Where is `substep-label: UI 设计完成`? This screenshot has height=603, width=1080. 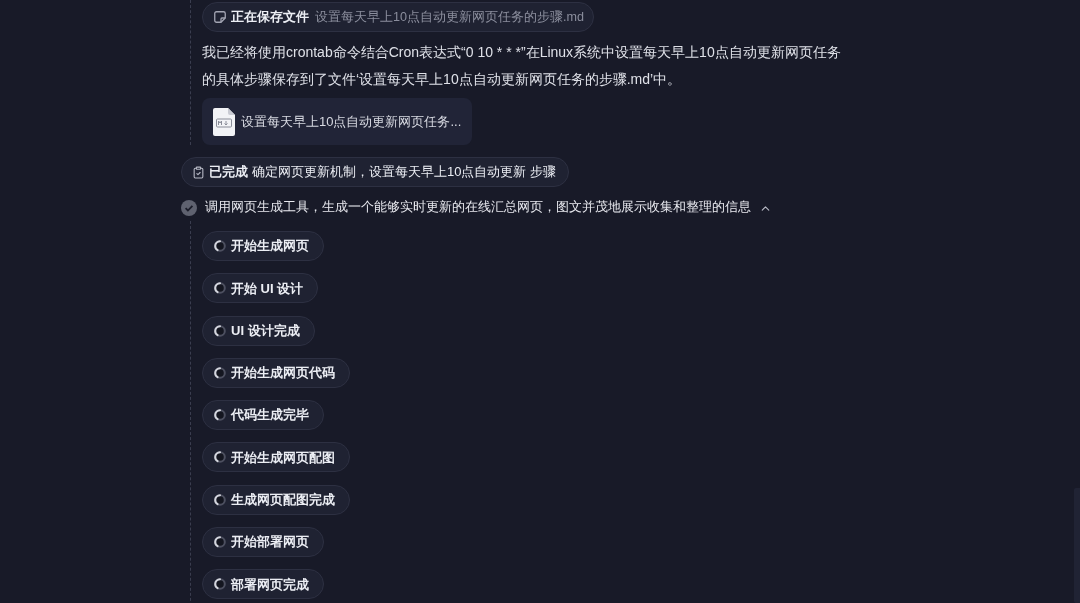 substep-label: UI 设计完成 is located at coordinates (265, 330).